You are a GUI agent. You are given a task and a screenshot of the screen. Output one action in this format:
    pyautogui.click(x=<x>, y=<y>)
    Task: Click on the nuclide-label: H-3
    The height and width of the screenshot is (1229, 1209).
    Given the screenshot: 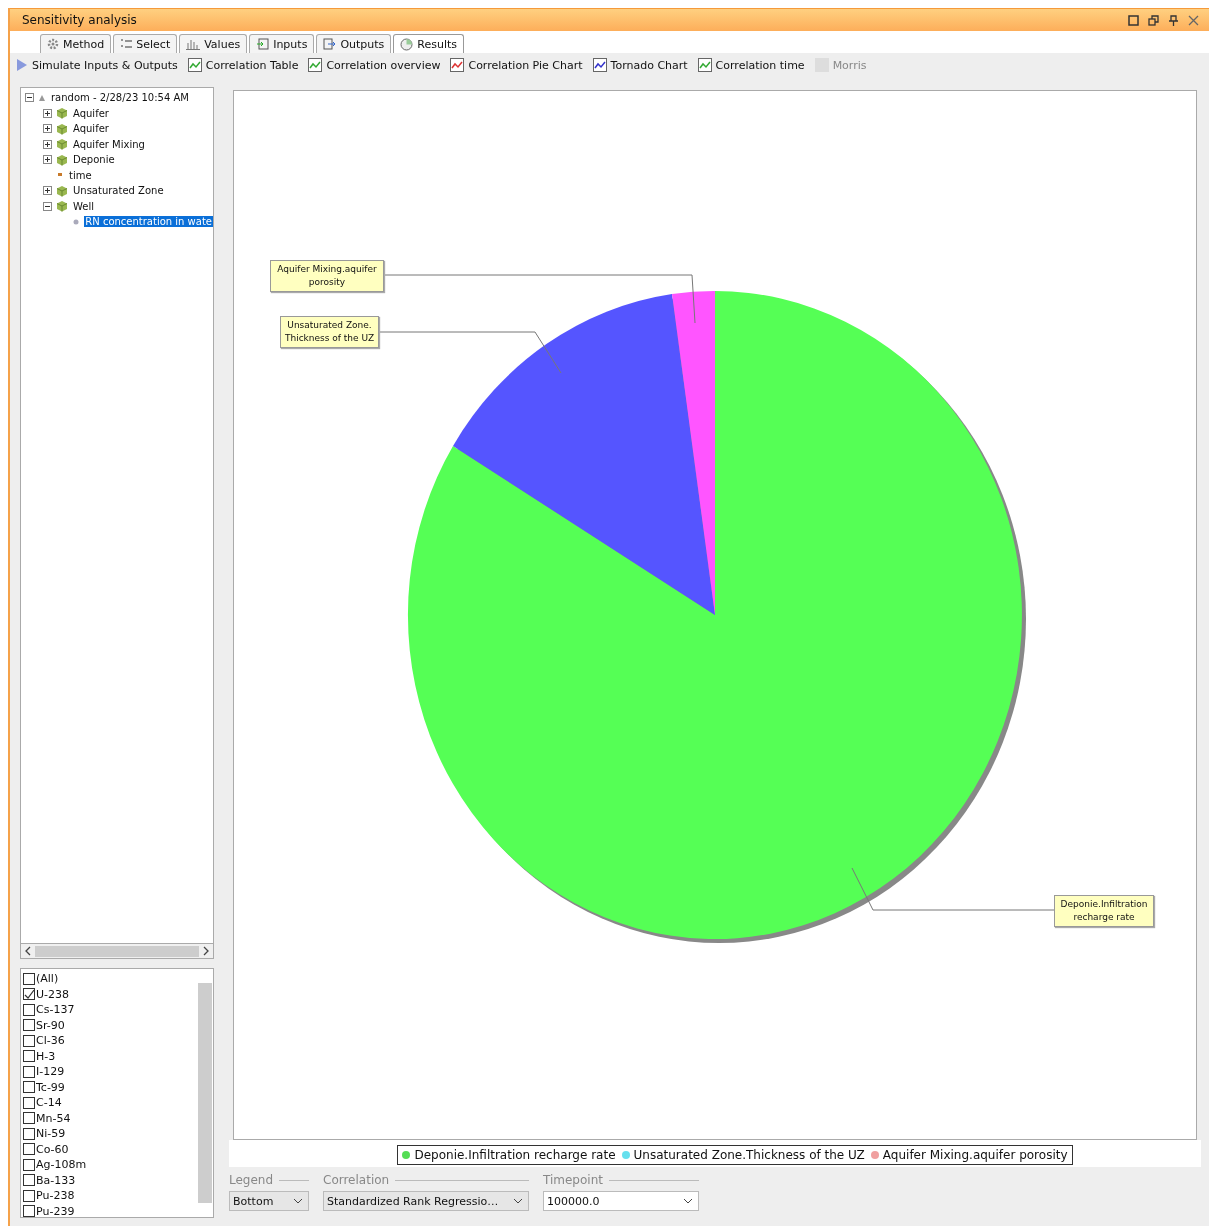 What is the action you would take?
    pyautogui.click(x=46, y=1056)
    